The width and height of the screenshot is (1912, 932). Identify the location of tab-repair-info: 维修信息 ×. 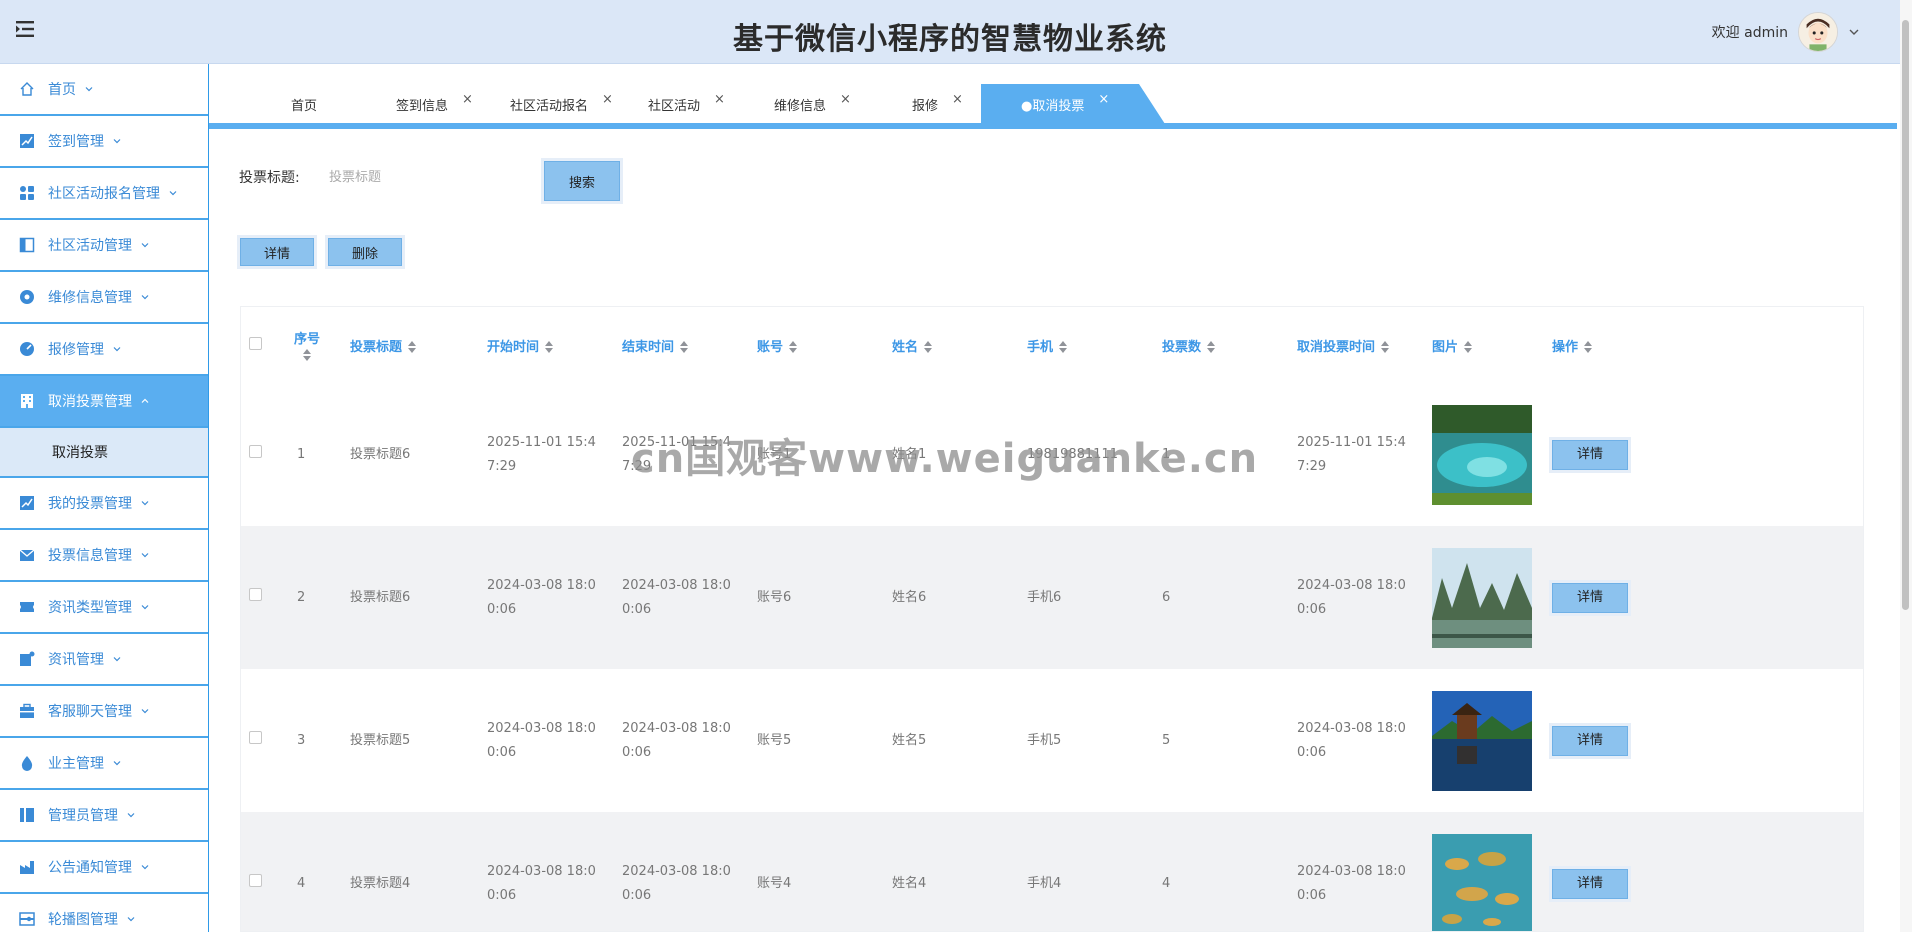
(812, 104).